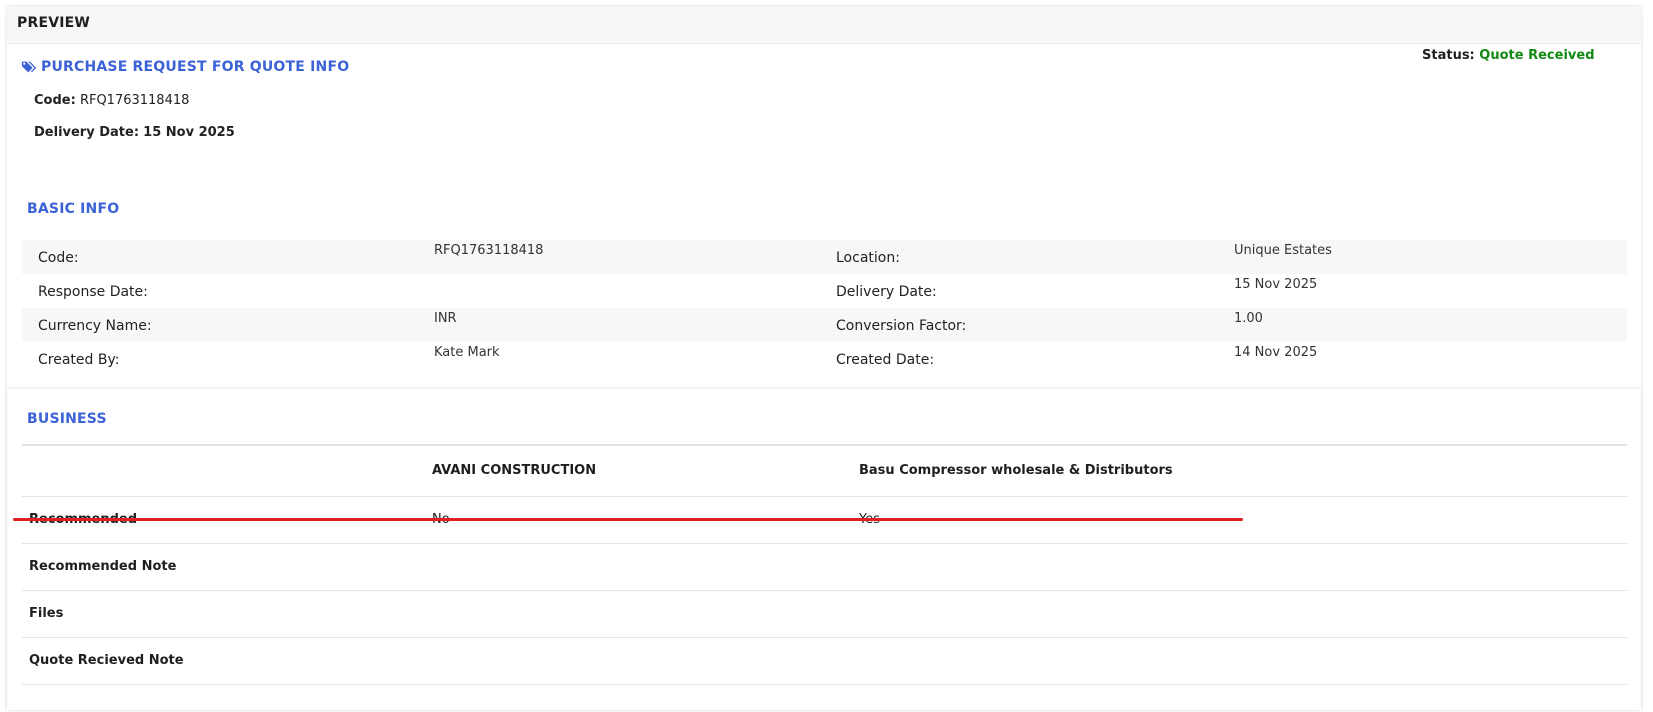 The height and width of the screenshot is (712, 1653). Describe the element at coordinates (824, 661) in the screenshot. I see `business-row: Quote Recieved Note` at that location.